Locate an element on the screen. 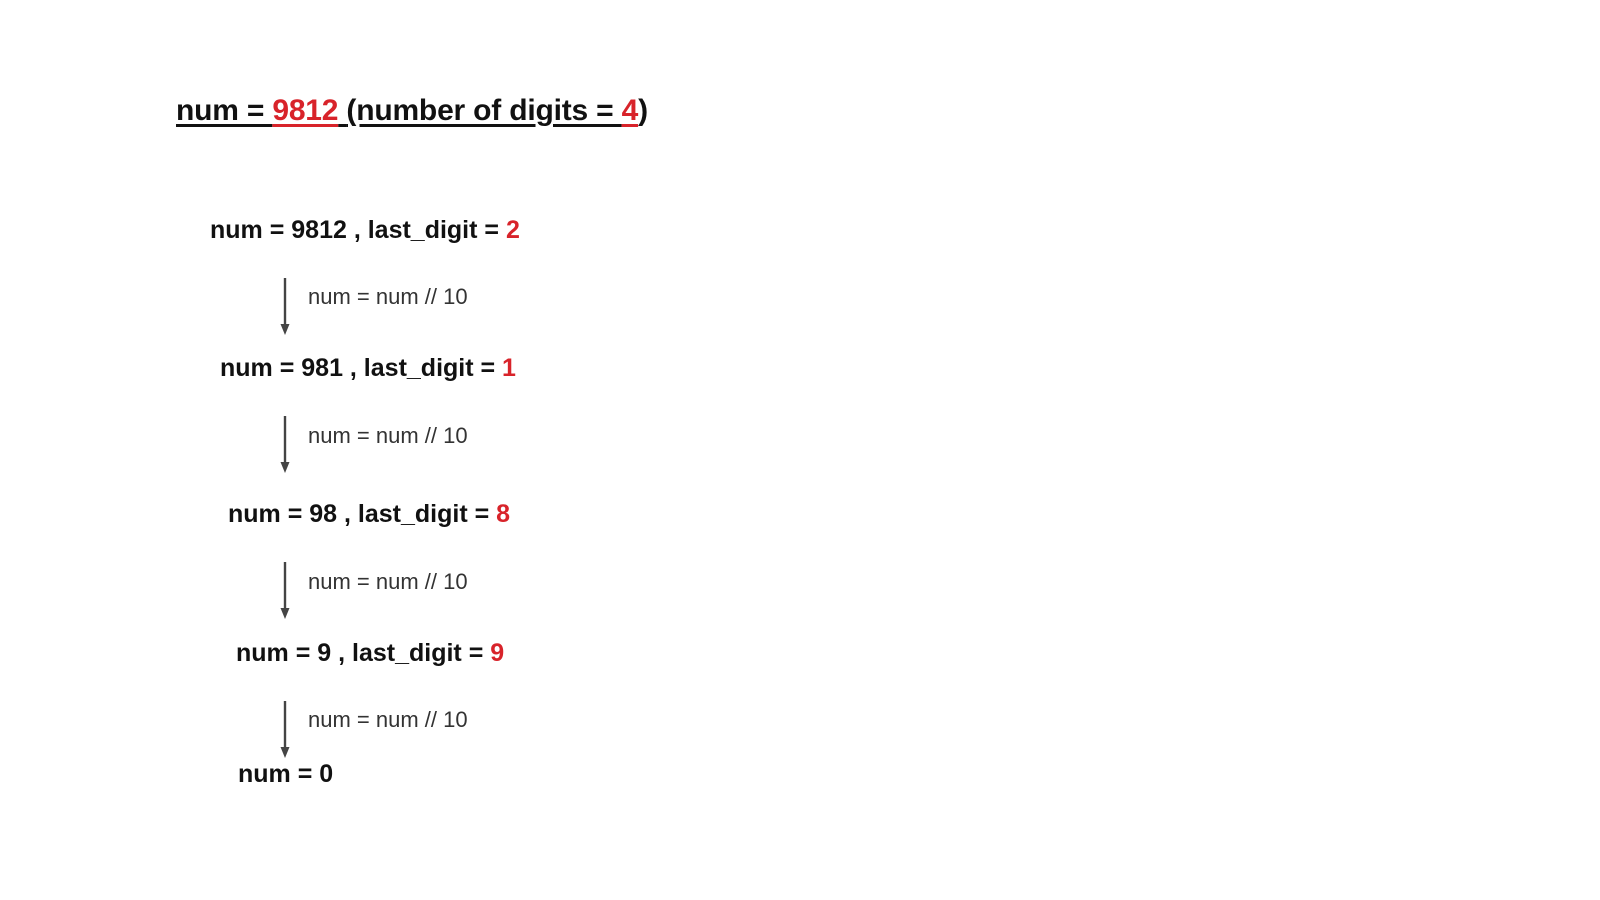 The width and height of the screenshot is (1600, 900). left-step-3-text: num = 98 , last_digit = is located at coordinates (362, 514).